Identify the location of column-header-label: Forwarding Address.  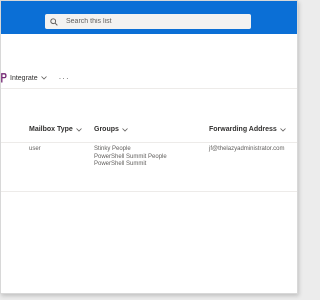
(243, 129).